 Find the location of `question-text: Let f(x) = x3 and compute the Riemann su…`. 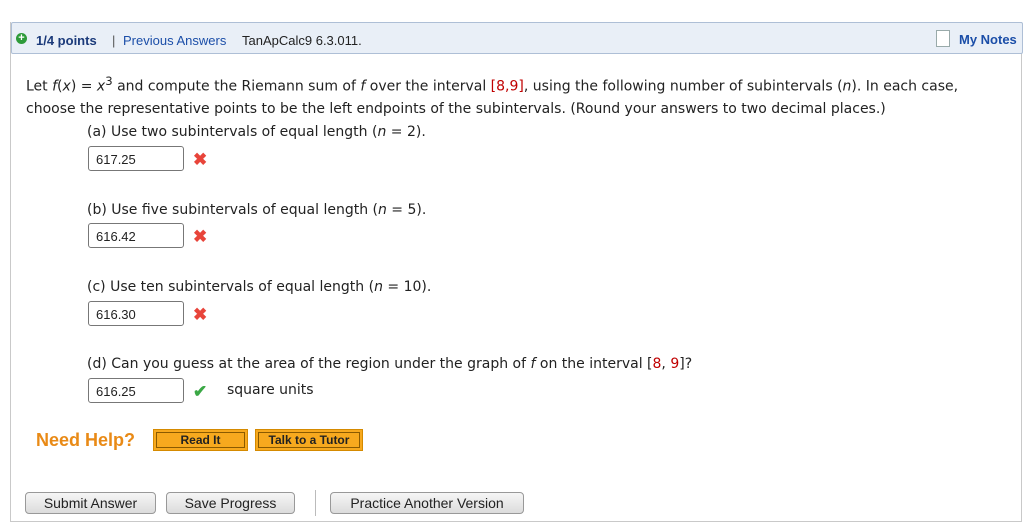

question-text: Let f(x) = x3 and compute the Riemann su… is located at coordinates (492, 95).